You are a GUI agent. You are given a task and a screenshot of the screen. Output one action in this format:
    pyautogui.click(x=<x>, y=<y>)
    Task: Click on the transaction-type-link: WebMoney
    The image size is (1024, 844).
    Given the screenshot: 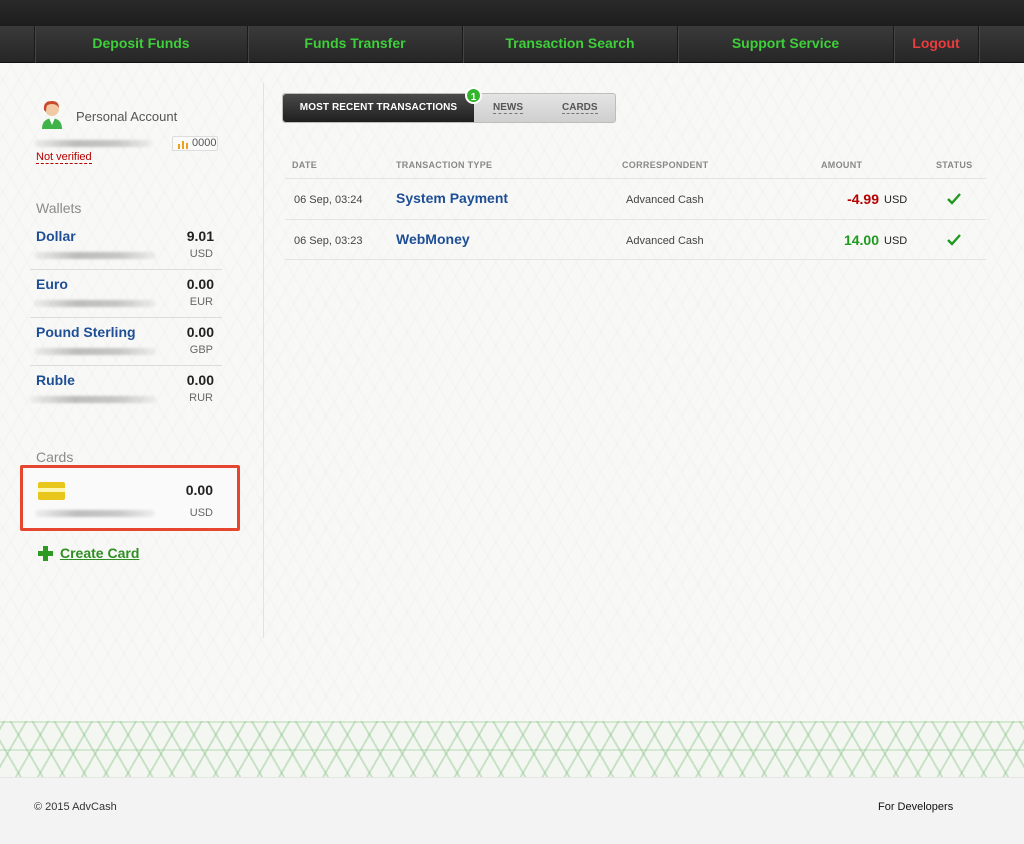 What is the action you would take?
    pyautogui.click(x=433, y=239)
    